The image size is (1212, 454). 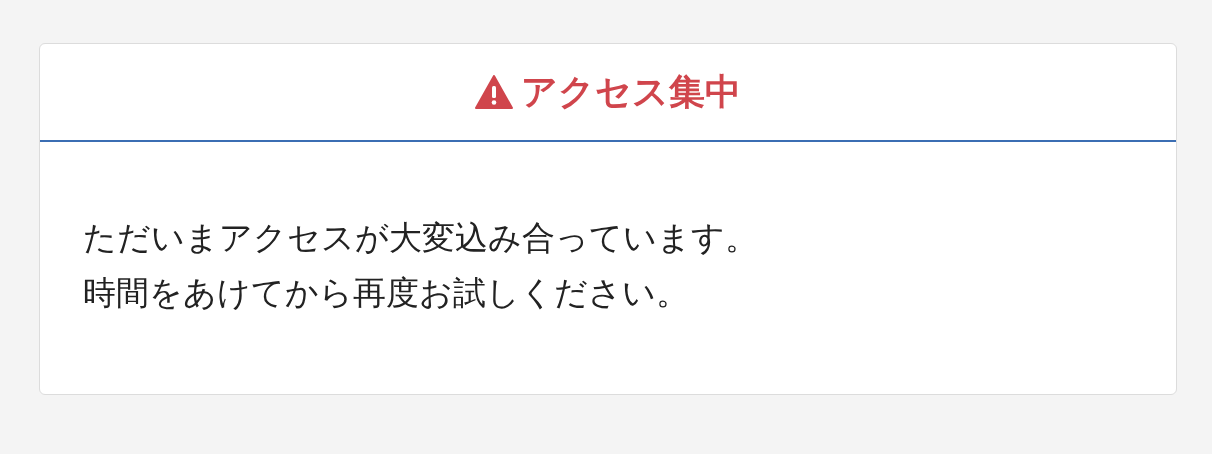 I want to click on message-line: 時間をあけてから再度お試しください。, so click(x=386, y=293).